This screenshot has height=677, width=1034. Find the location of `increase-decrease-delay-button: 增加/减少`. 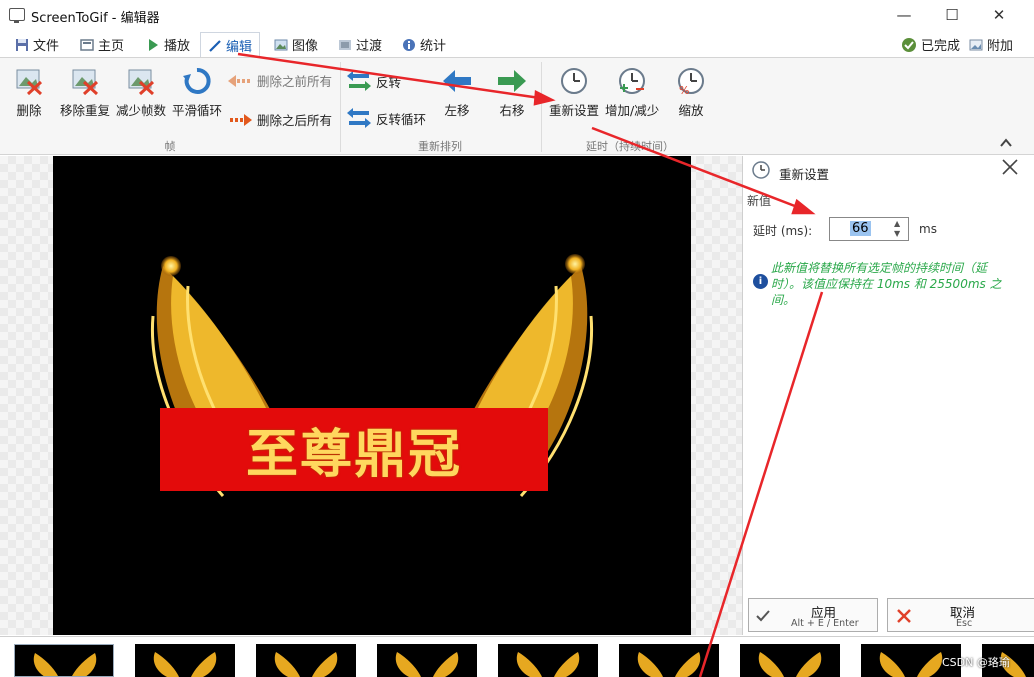

increase-decrease-delay-button: 增加/减少 is located at coordinates (632, 92).